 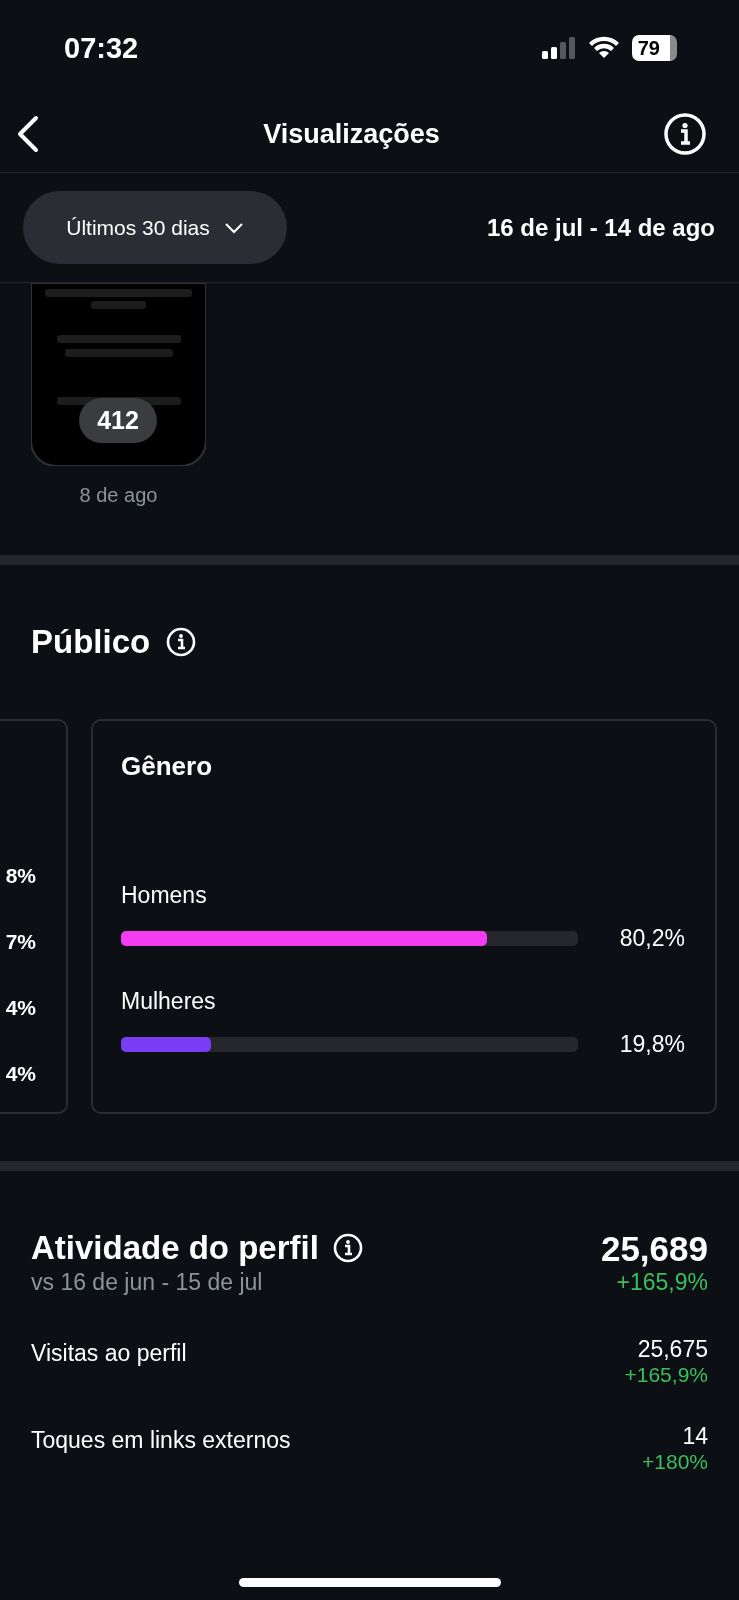 I want to click on comparison-period: vs 16 de jun - 15 de jul, so click(x=147, y=1282).